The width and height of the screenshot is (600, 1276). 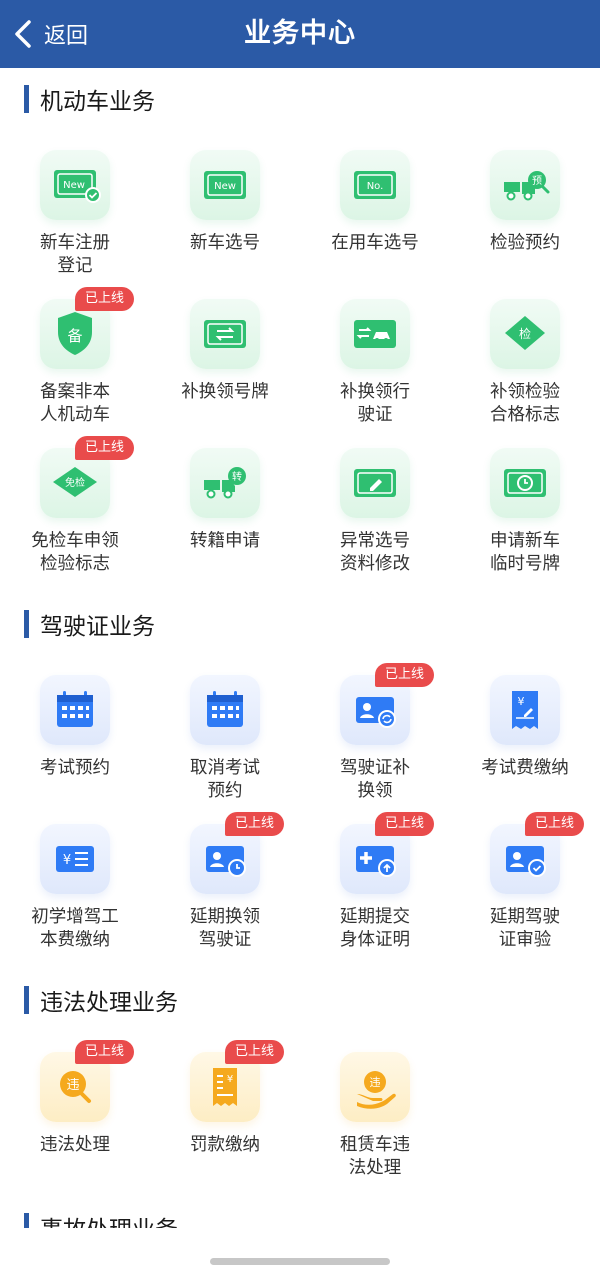 I want to click on section-vehicle: 机动车业务, so click(x=89, y=99).